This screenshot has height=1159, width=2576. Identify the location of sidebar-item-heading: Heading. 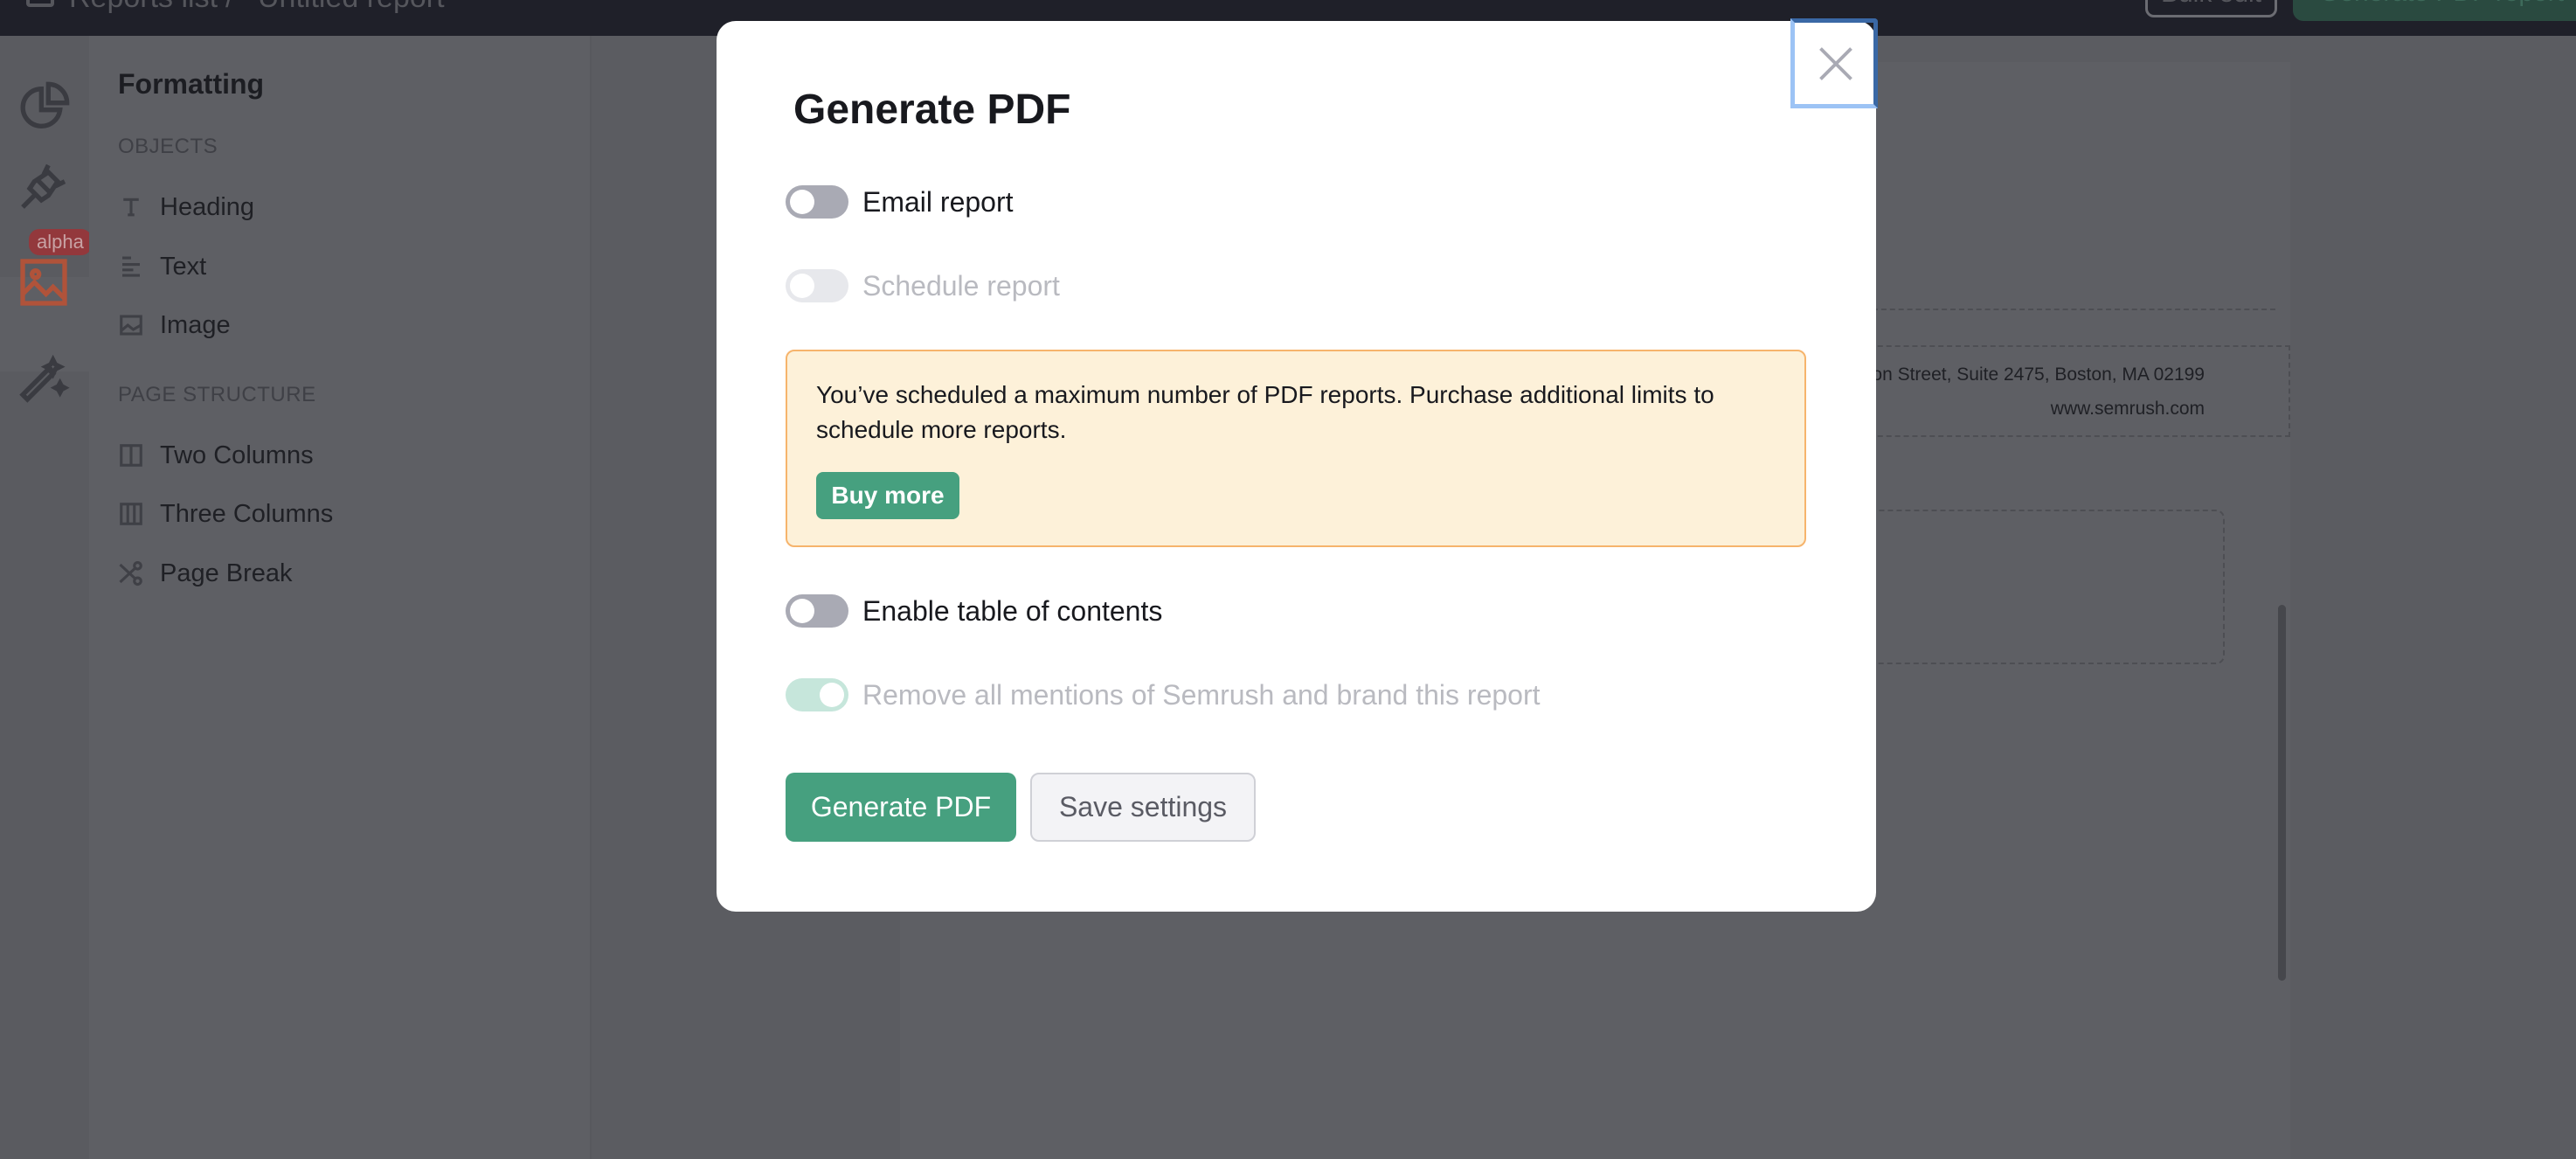
(186, 208).